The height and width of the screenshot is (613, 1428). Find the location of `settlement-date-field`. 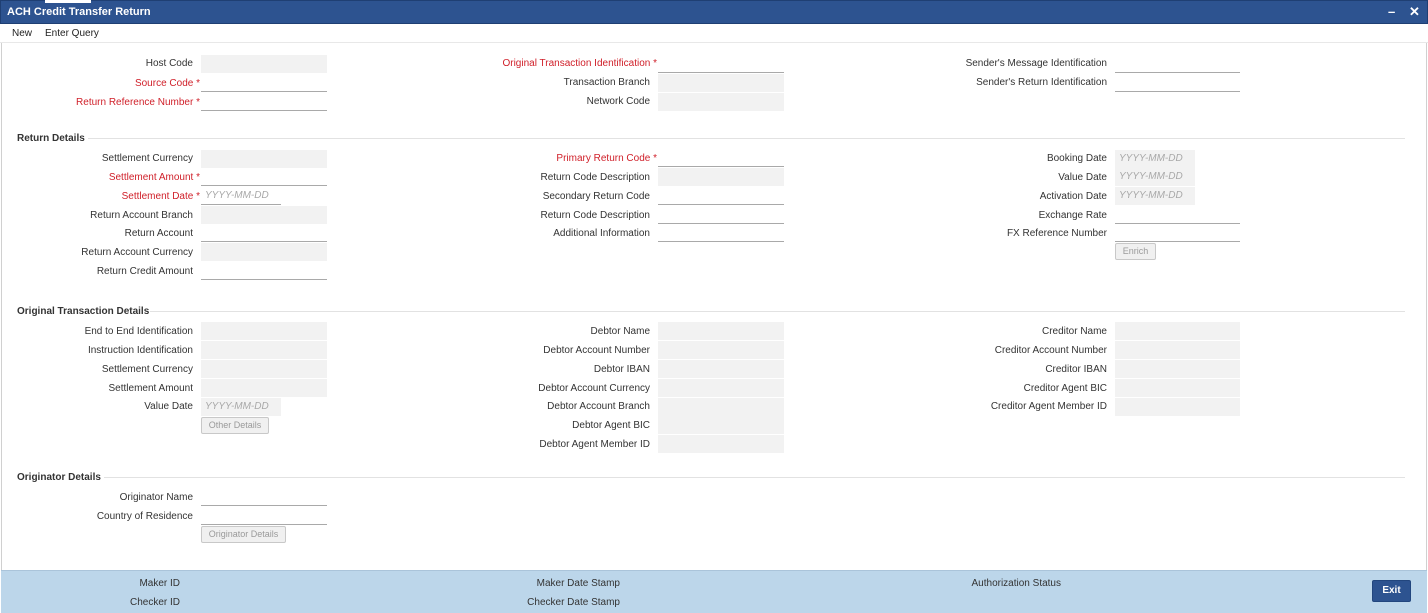

settlement-date-field is located at coordinates (241, 196).